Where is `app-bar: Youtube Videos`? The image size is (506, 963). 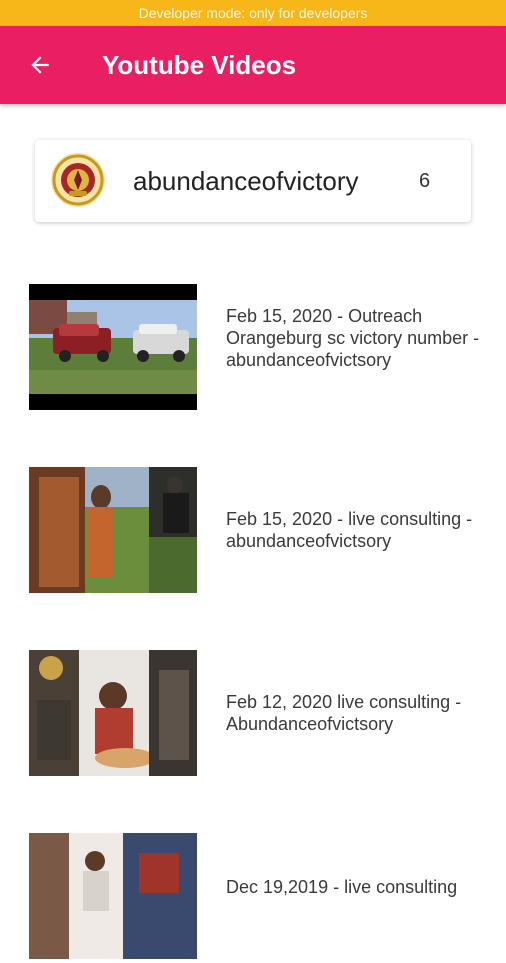
app-bar: Youtube Videos is located at coordinates (253, 65).